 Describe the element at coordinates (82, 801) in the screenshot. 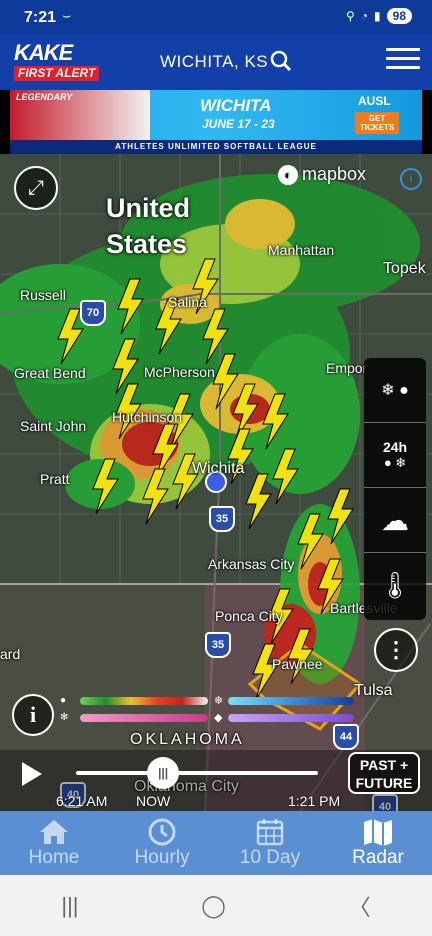

I see `timeline-start-time: 6:21 AM` at that location.